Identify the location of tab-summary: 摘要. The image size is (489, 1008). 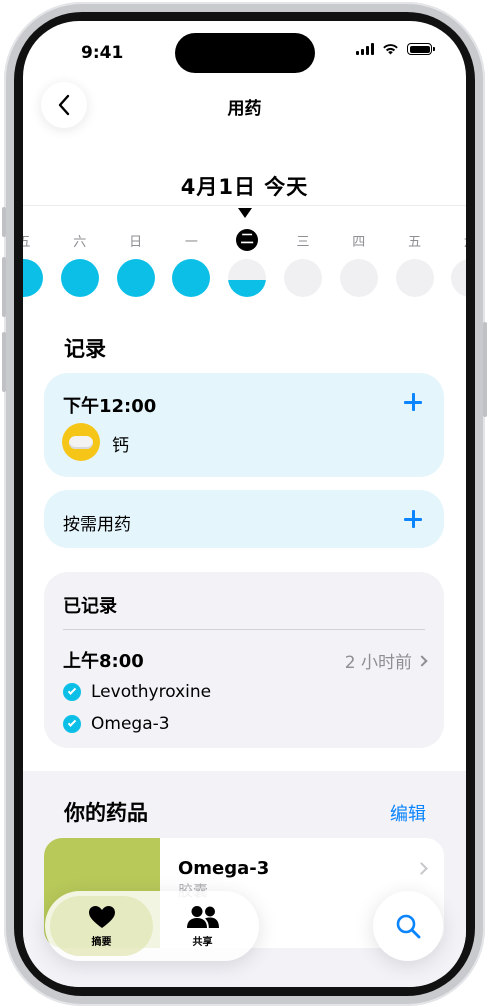
(101, 926).